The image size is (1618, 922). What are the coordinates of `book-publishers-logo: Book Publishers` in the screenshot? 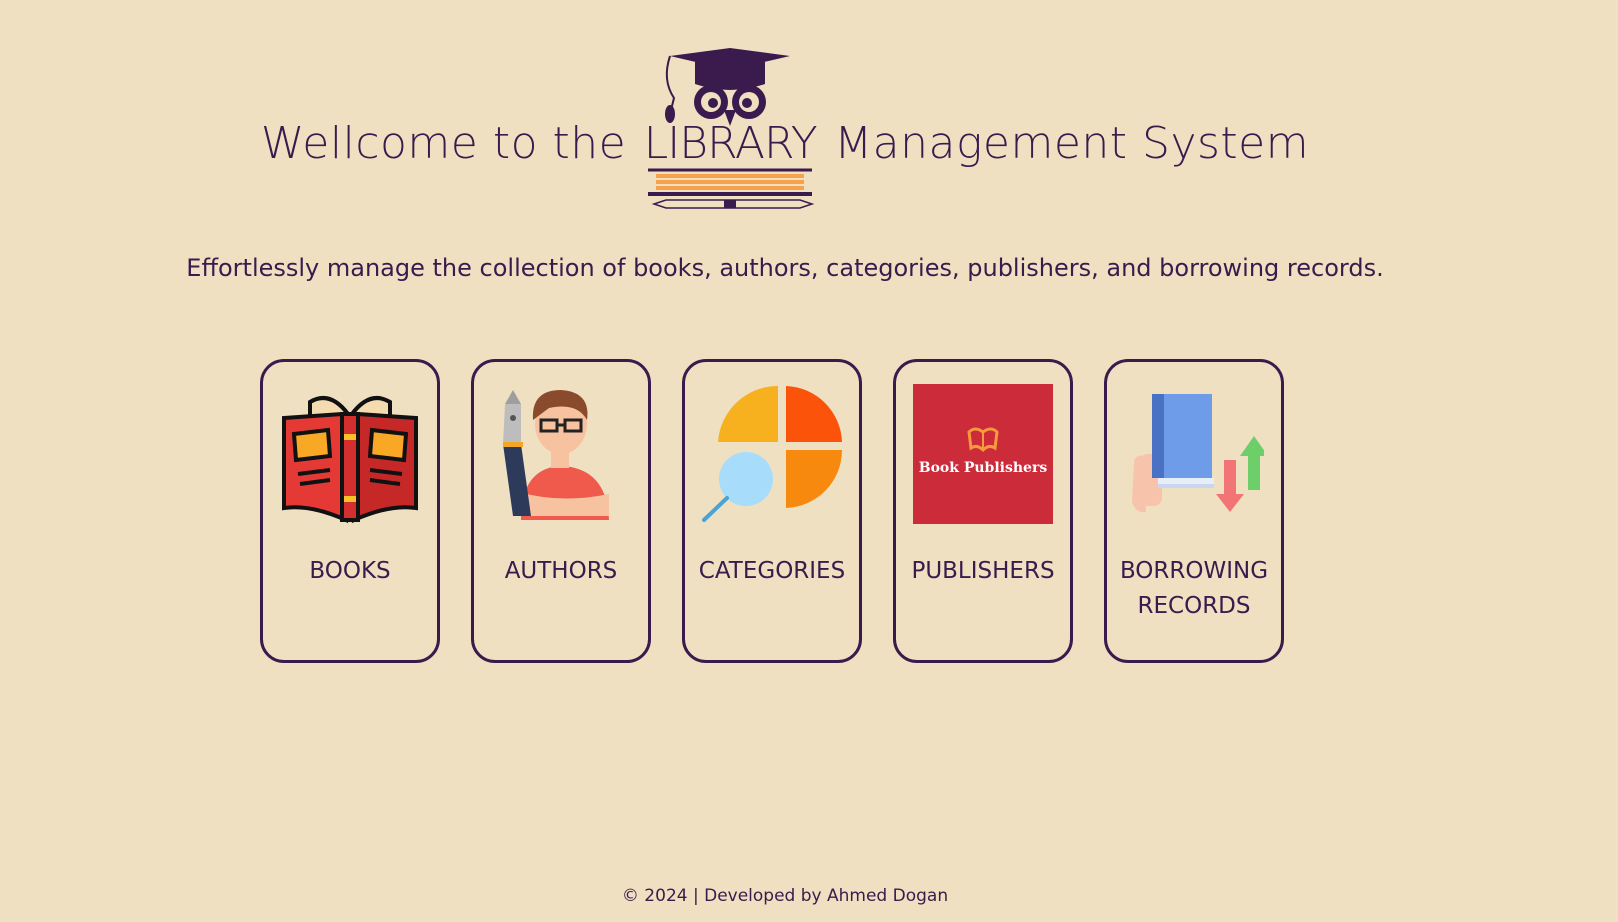 It's located at (983, 454).